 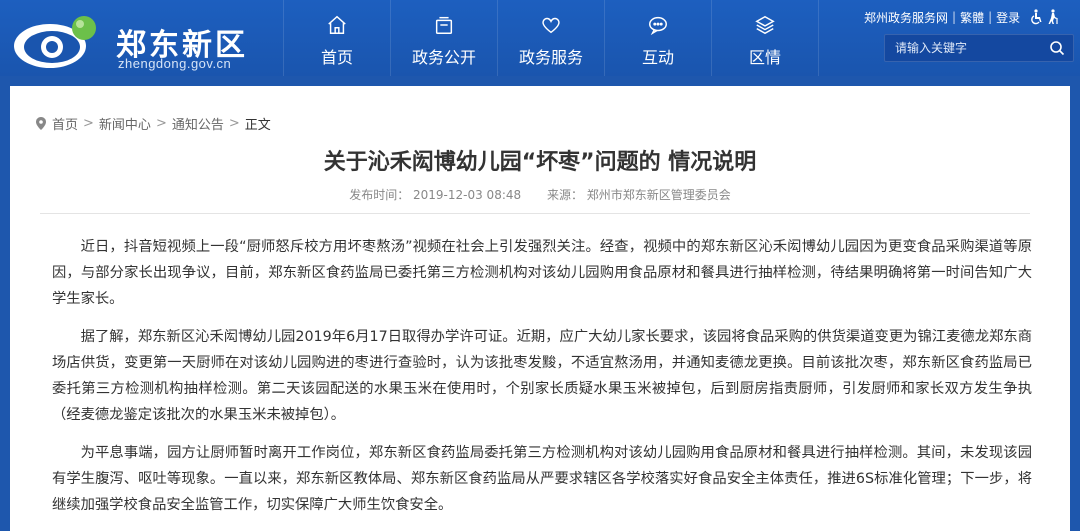 What do you see at coordinates (764, 57) in the screenshot?
I see `nav-label: 区情` at bounding box center [764, 57].